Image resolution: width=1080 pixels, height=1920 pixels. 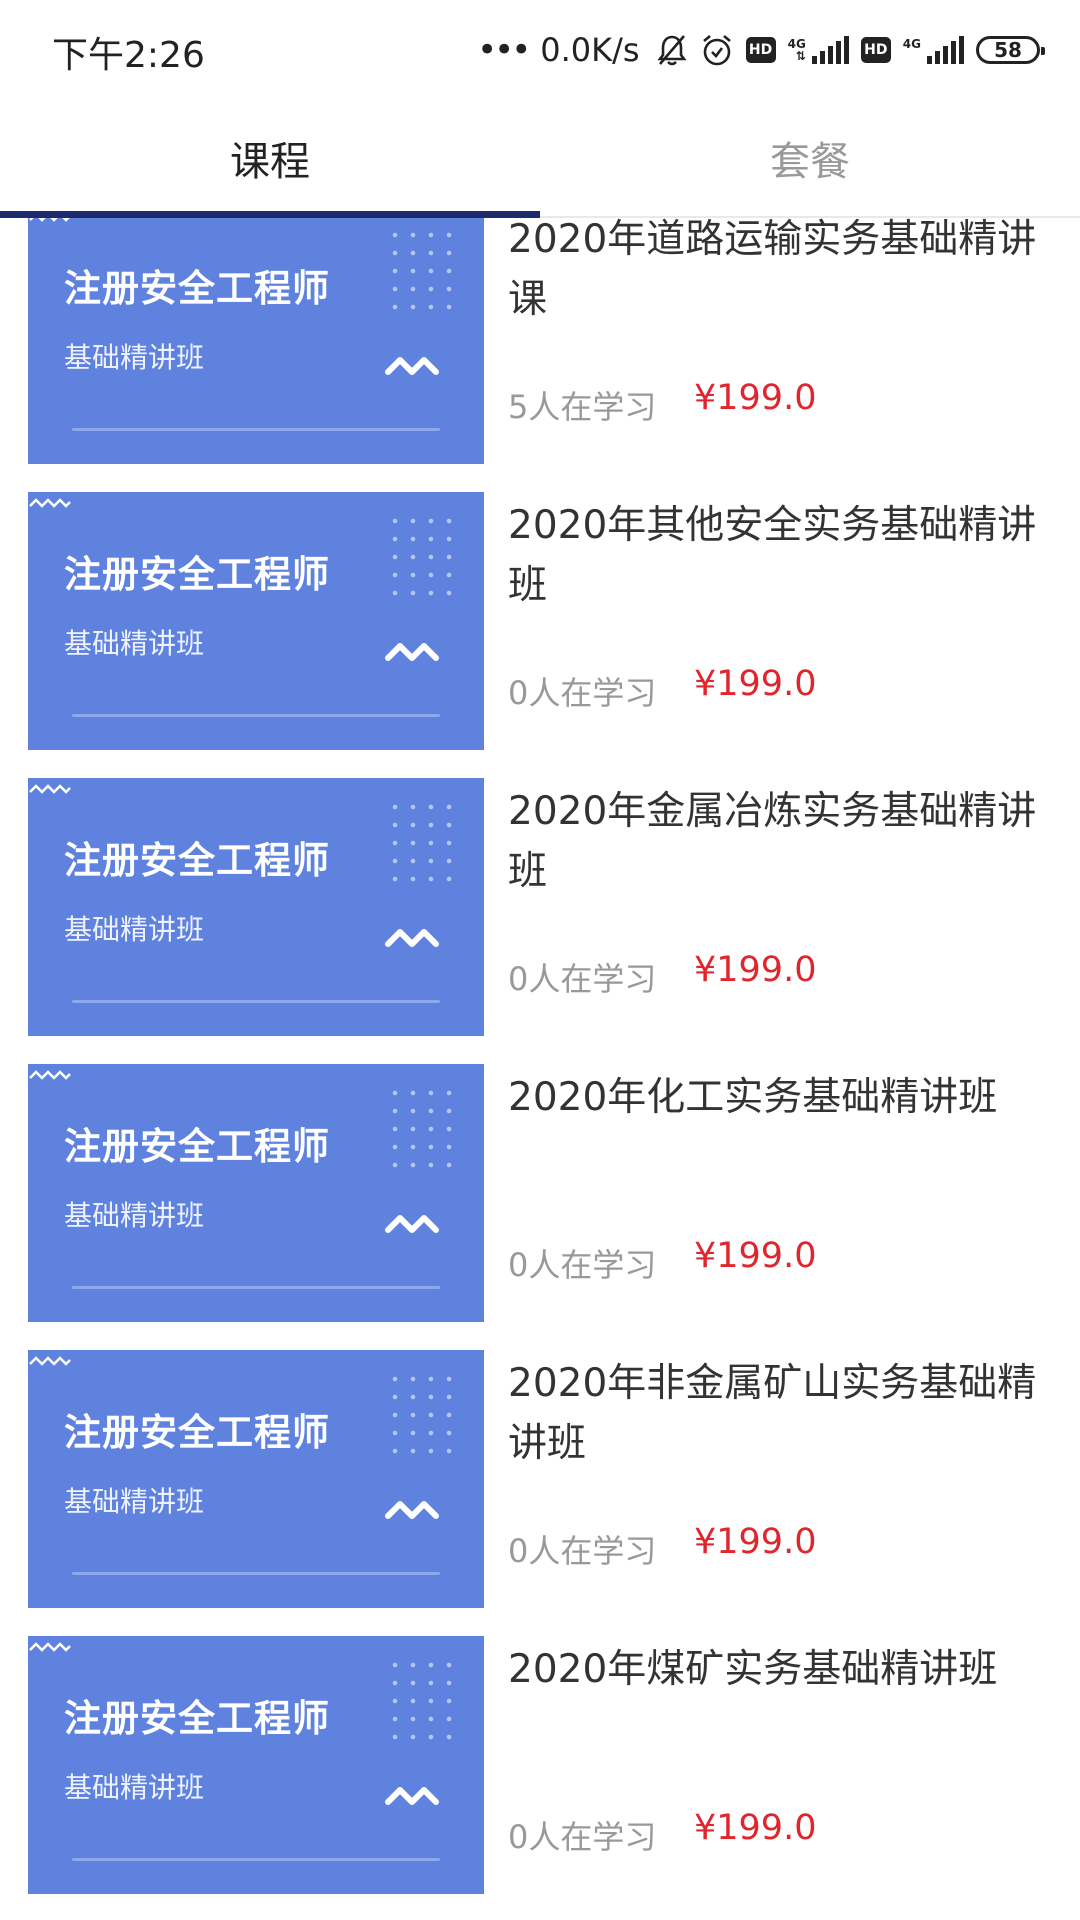 What do you see at coordinates (875, 50) in the screenshot?
I see `hd-badge-2: HD` at bounding box center [875, 50].